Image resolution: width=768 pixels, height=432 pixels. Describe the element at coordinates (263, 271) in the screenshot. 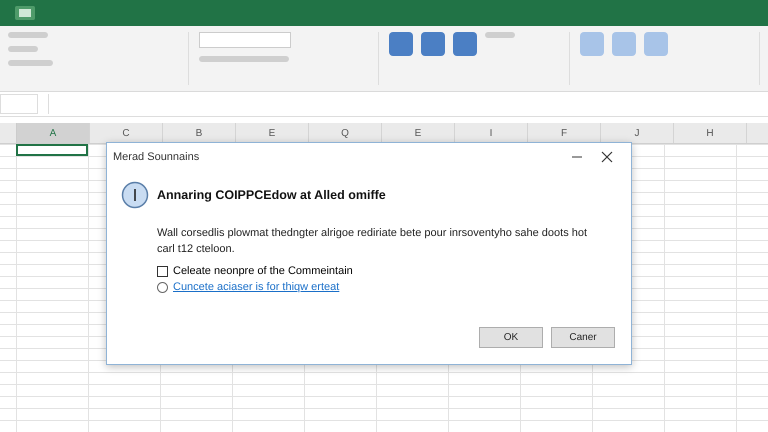

I see `checkbox-label: Celeate neonpre of the Commeintain` at that location.